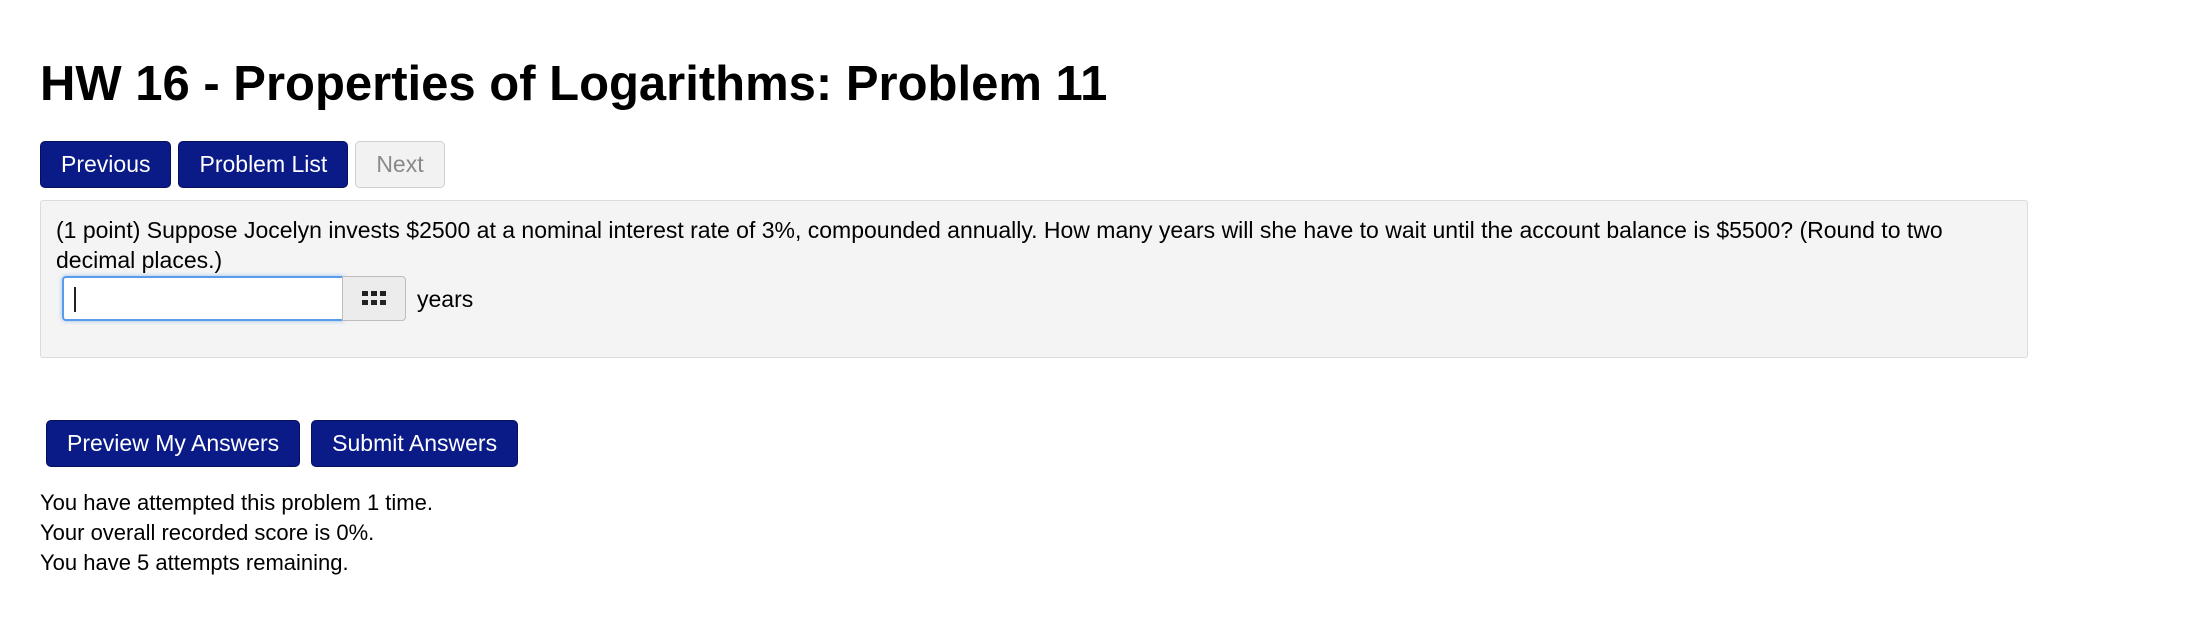  I want to click on problem-navigation: Previous Problem List Next, so click(242, 164).